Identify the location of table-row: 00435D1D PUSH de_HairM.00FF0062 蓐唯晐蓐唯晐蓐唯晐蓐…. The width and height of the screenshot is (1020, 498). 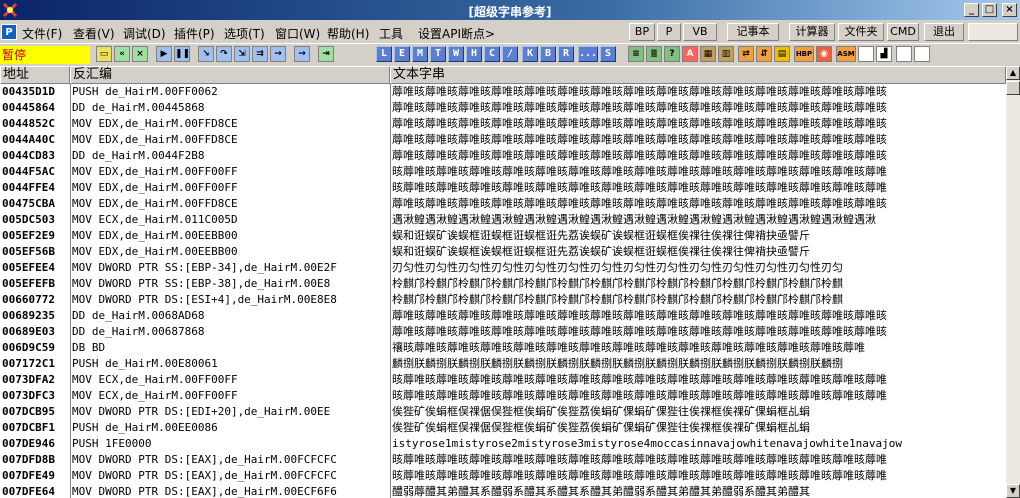
(503, 91).